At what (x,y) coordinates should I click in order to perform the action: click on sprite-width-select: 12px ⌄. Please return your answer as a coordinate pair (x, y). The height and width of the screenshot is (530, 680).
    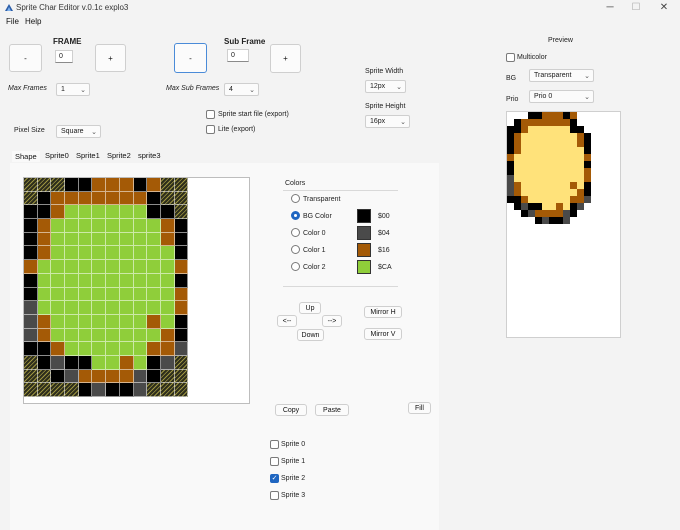
    Looking at the image, I should click on (385, 86).